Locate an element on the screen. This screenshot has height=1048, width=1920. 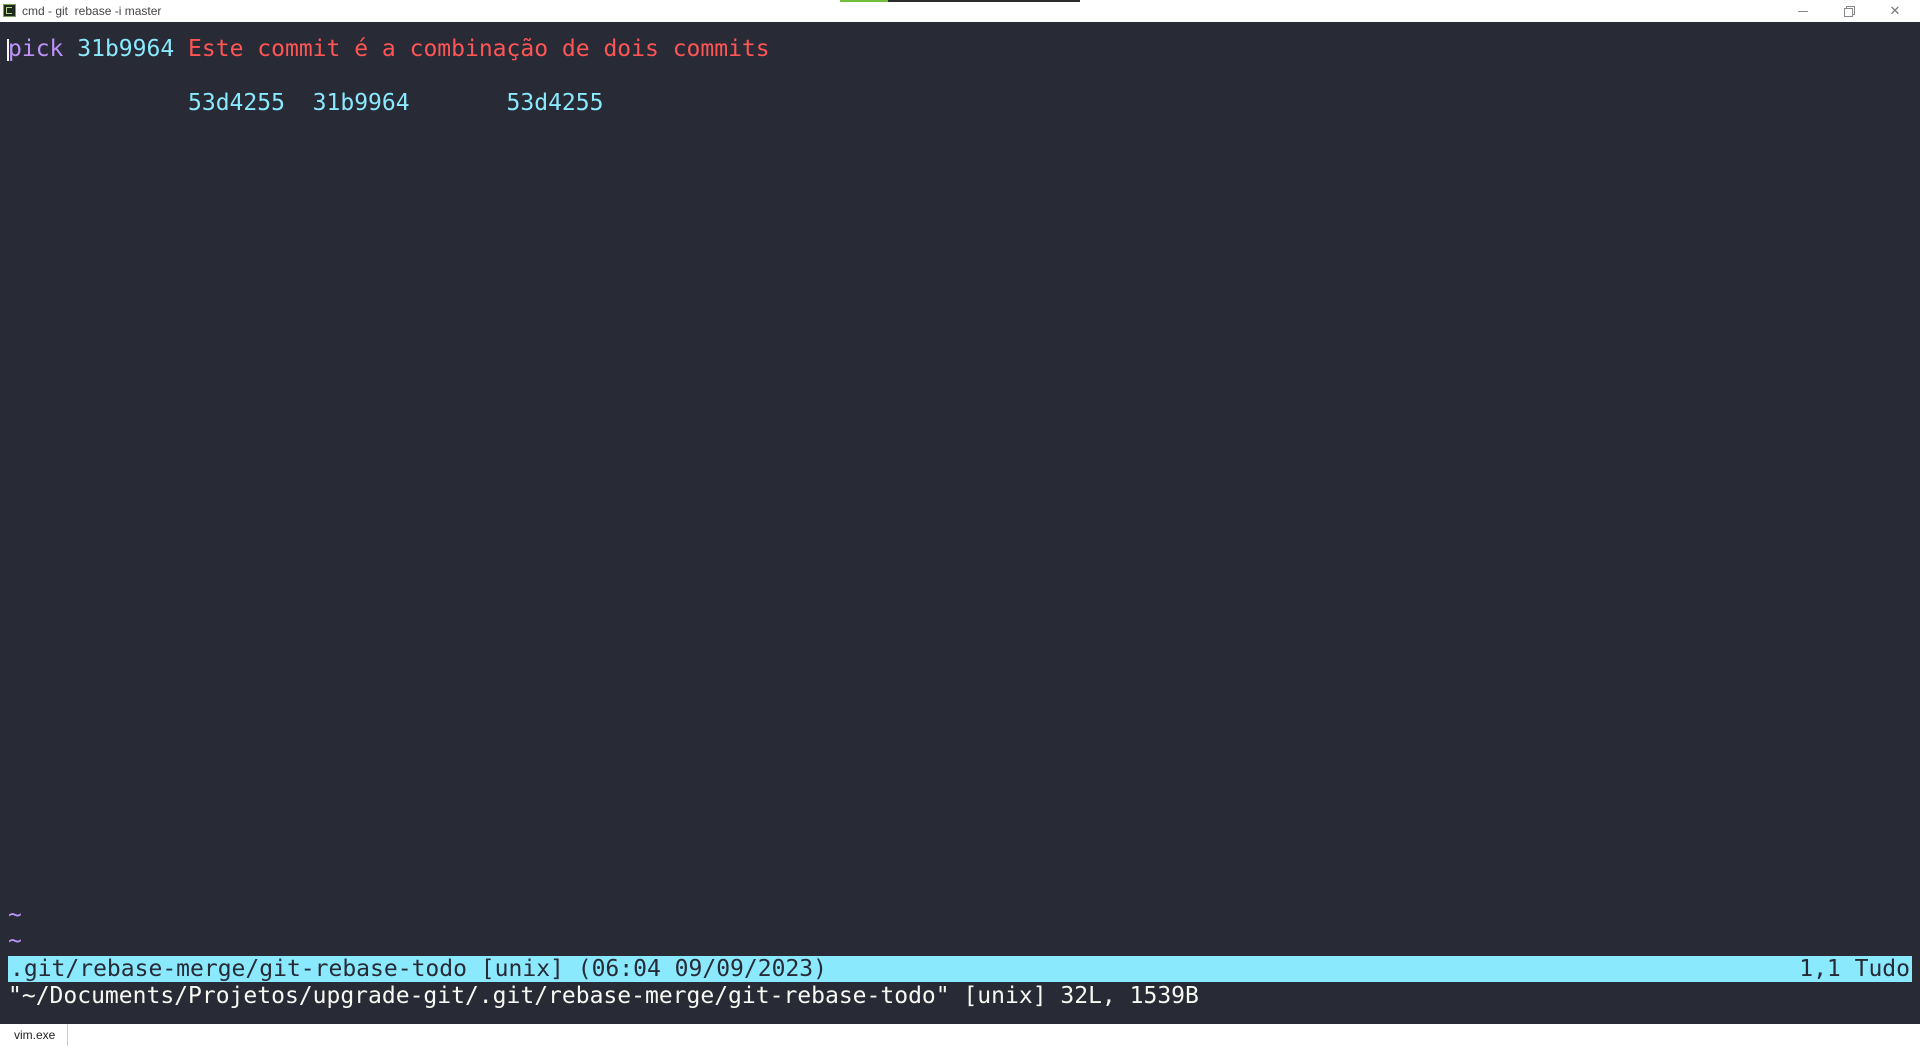
restore-button is located at coordinates (1849, 11).